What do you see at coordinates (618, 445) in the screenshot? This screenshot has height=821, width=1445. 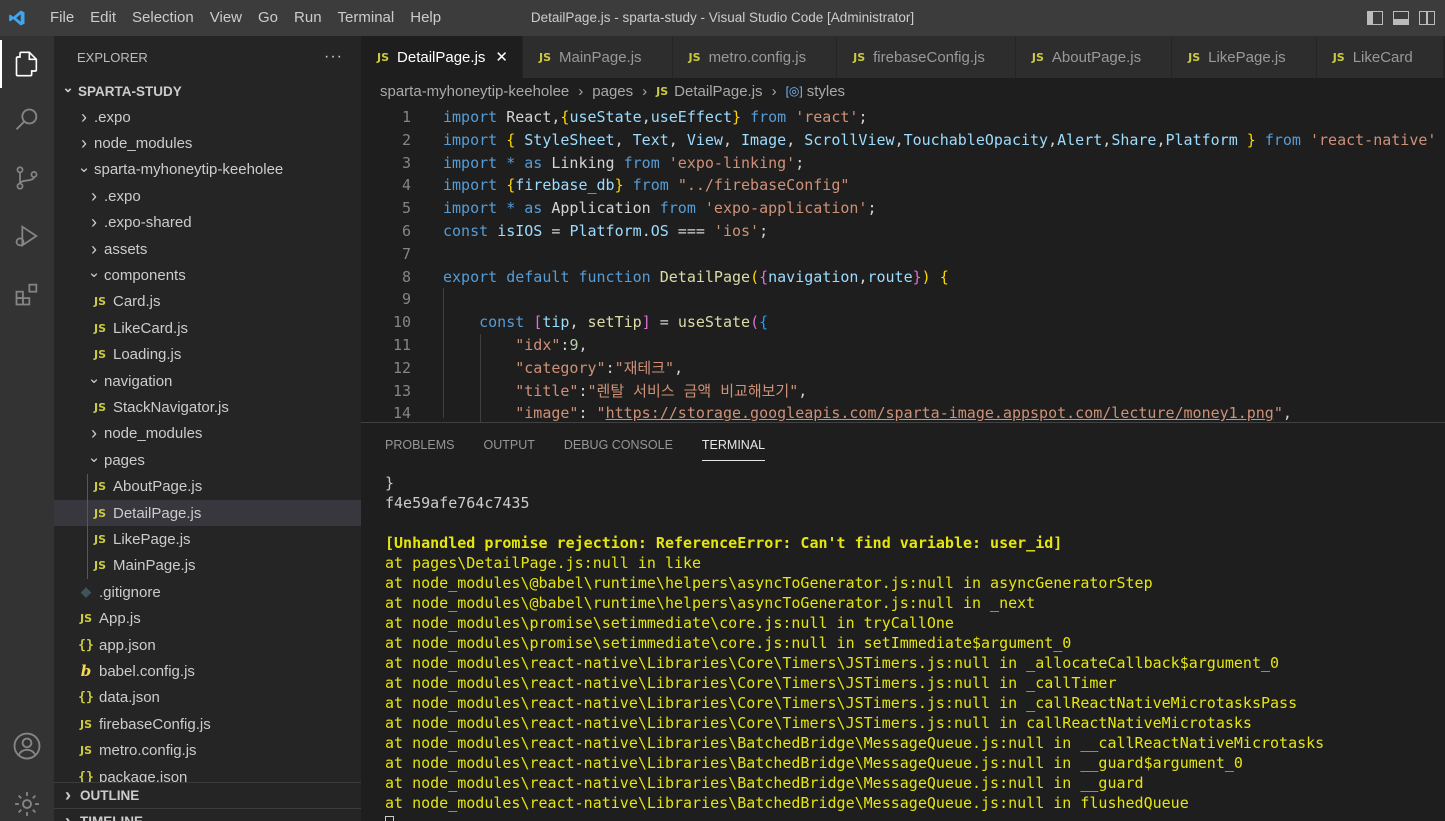 I see `panel-tab-debug-console: DEBUG CONSOLE` at bounding box center [618, 445].